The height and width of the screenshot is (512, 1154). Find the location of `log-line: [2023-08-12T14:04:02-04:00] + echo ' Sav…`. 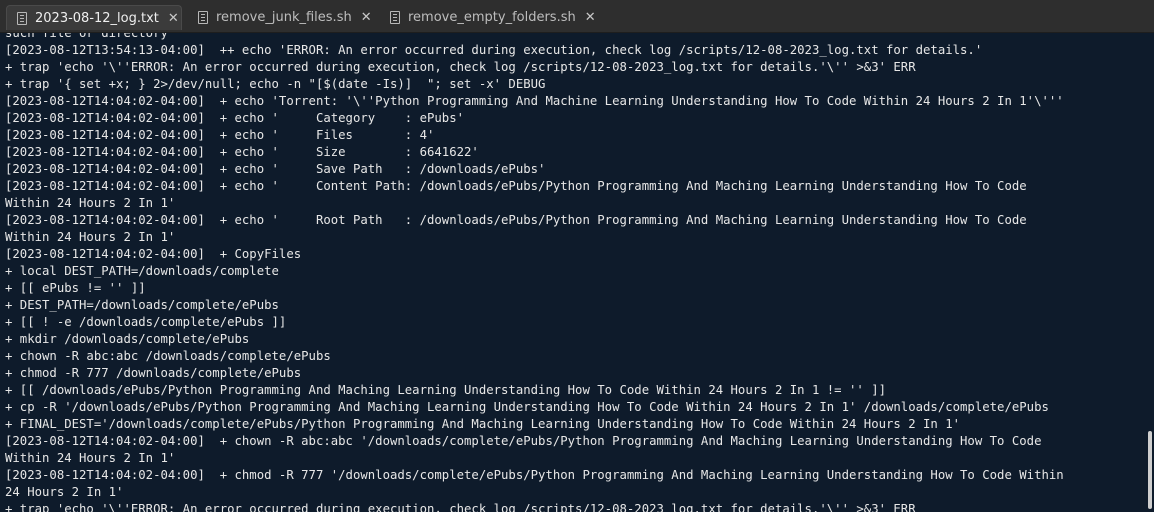

log-line: [2023-08-12T14:04:02-04:00] + echo ' Sav… is located at coordinates (275, 169).